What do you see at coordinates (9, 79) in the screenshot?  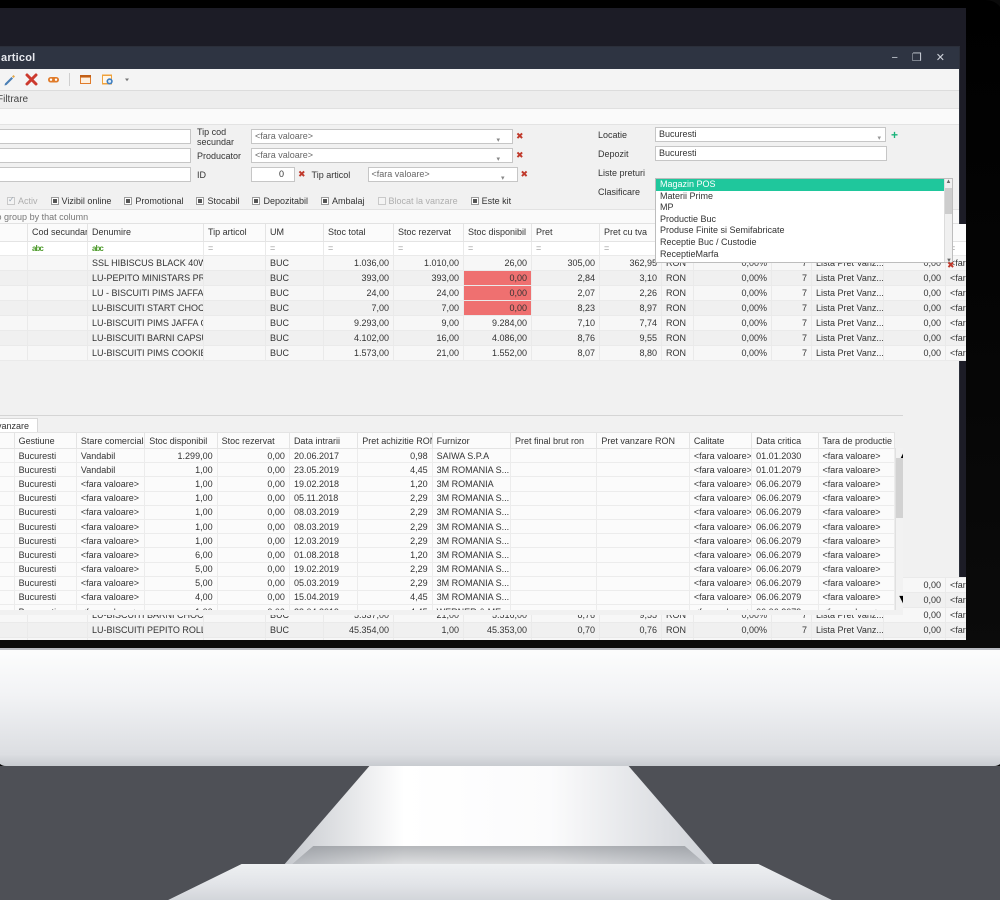 I see `edit-pencil-icon` at bounding box center [9, 79].